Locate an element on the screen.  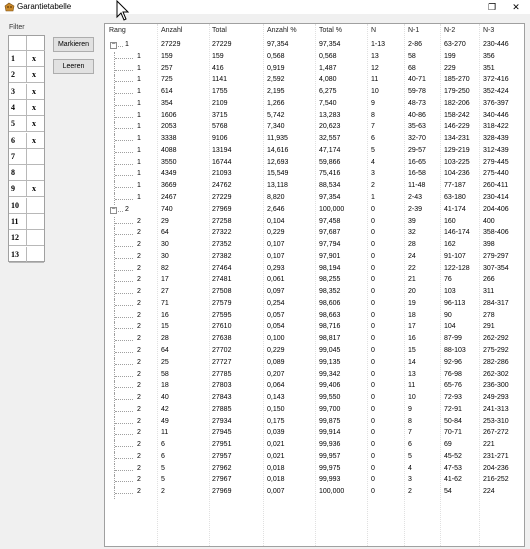
table-row: 1 614 1755 2,195 6,275 10 59-78 179-250 352-424 is located at coordinates (314, 93).